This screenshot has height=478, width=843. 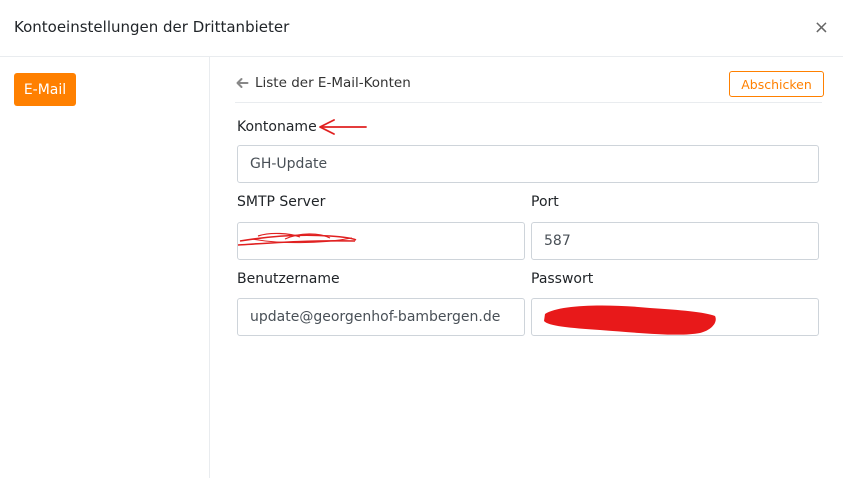 I want to click on password-label: Passwort, so click(x=562, y=279).